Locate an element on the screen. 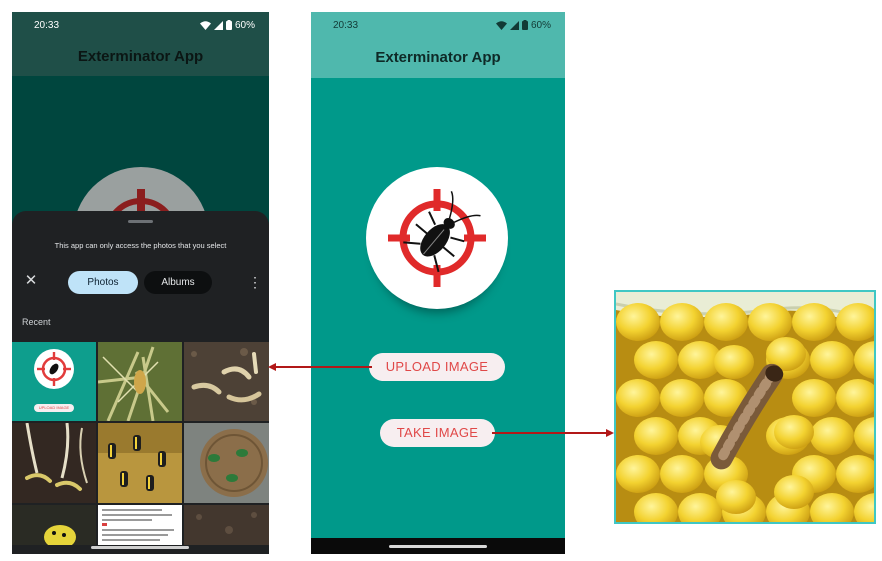  photo-thumb-app-screenshot: UPLOAD IMAGE is located at coordinates (54, 381).